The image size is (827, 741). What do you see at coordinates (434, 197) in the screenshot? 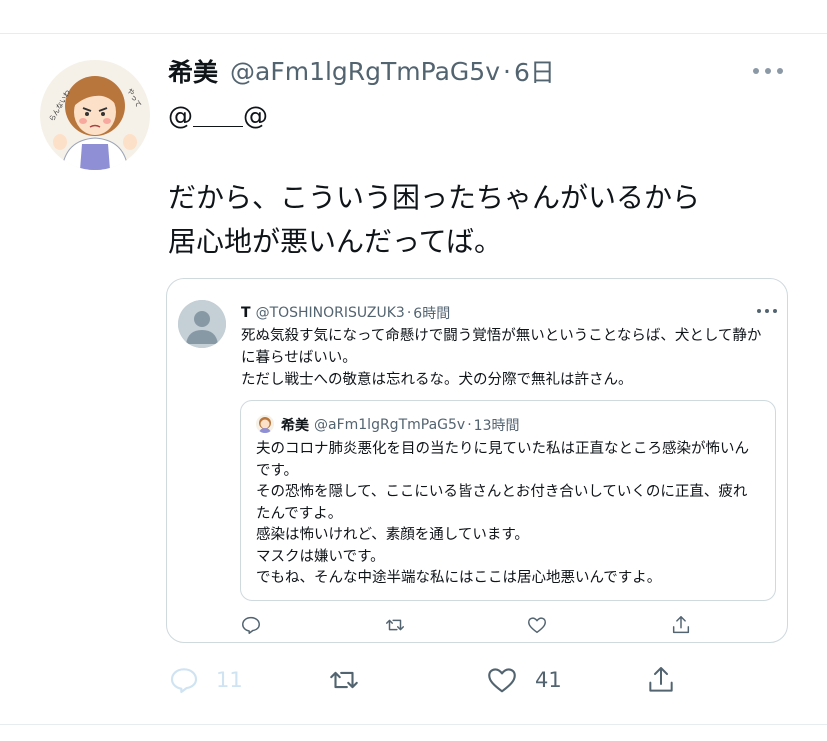
I see `tweet-text-line: だから、こういう困ったちゃんがいるから` at bounding box center [434, 197].